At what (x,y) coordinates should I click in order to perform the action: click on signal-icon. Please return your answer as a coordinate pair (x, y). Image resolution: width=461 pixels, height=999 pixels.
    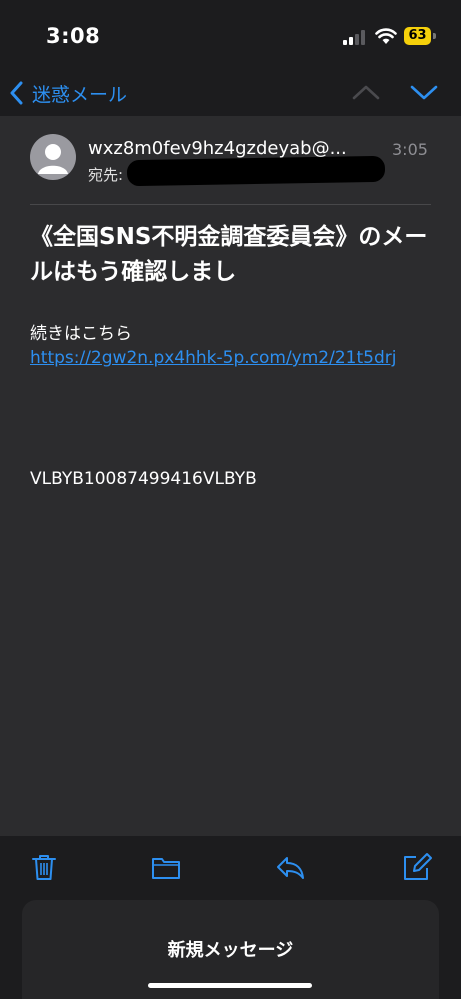
    Looking at the image, I should click on (354, 37).